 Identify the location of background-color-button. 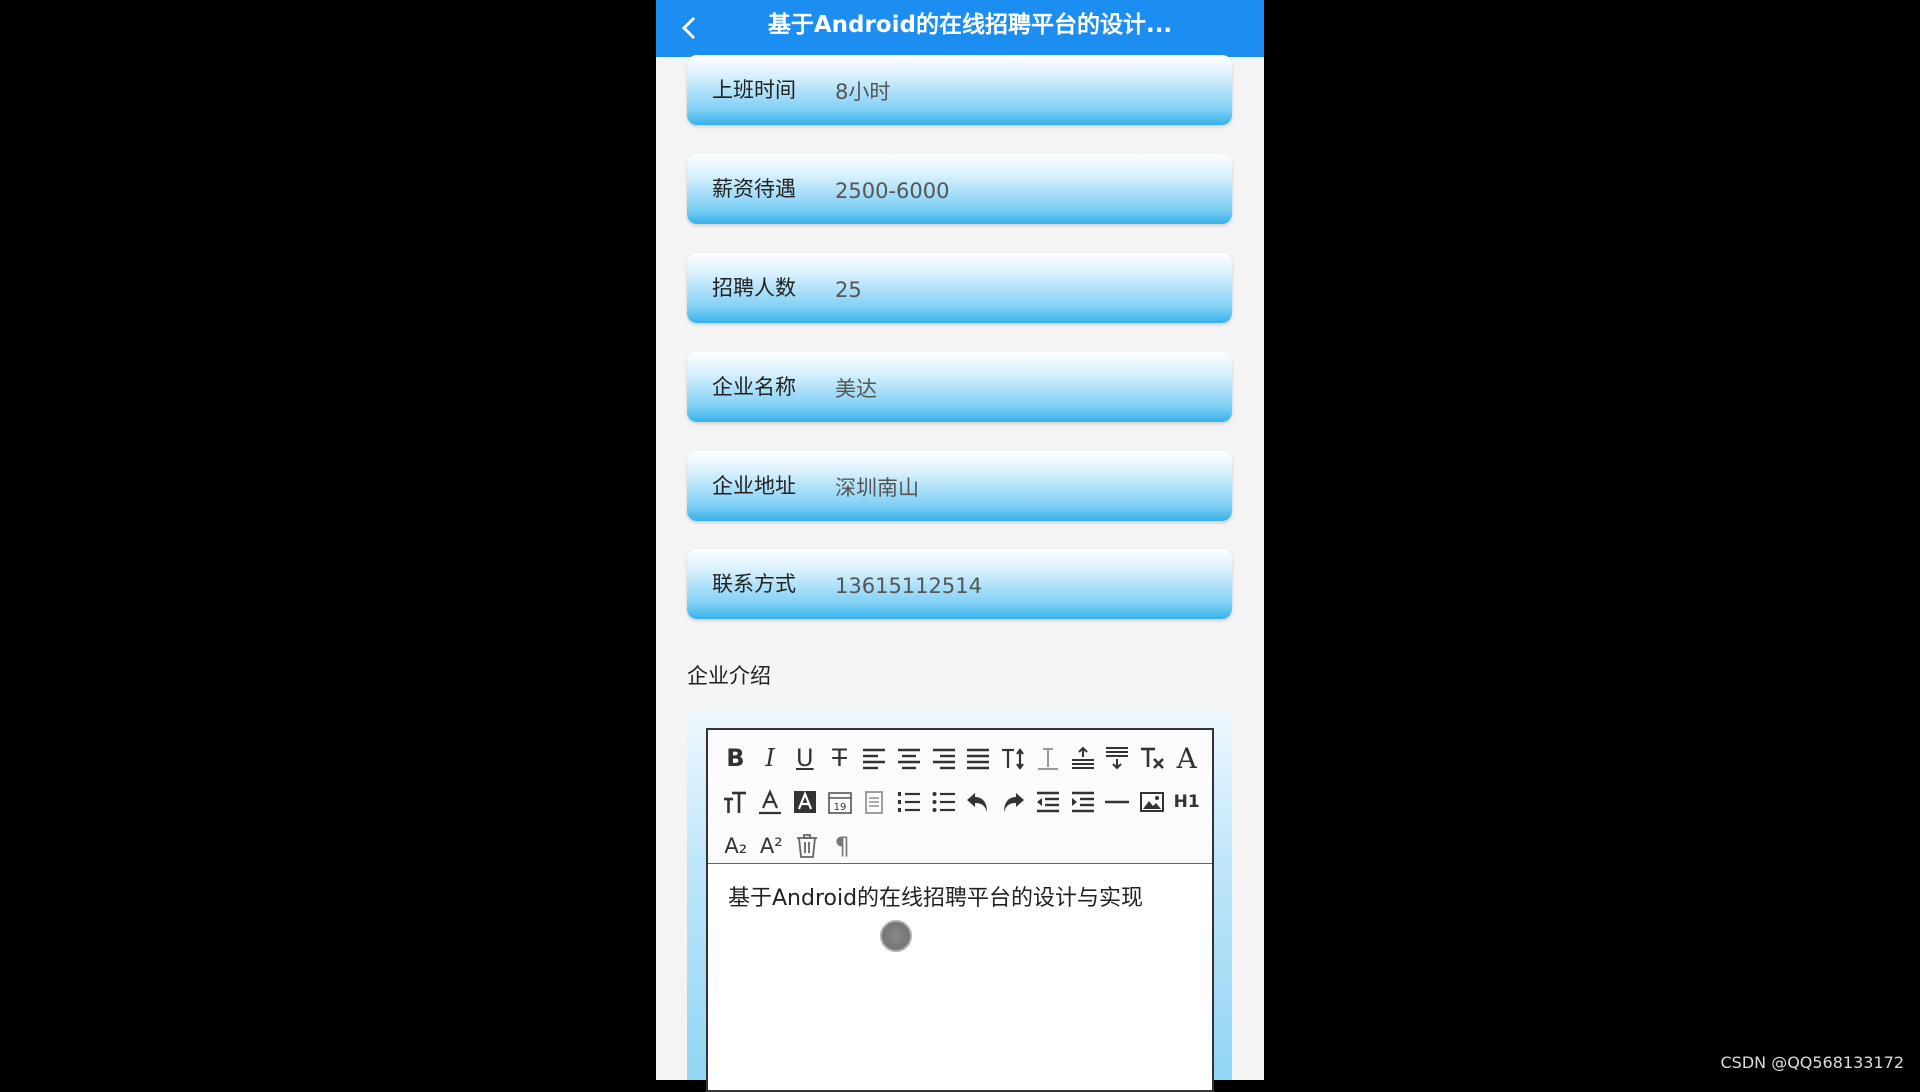
(804, 802).